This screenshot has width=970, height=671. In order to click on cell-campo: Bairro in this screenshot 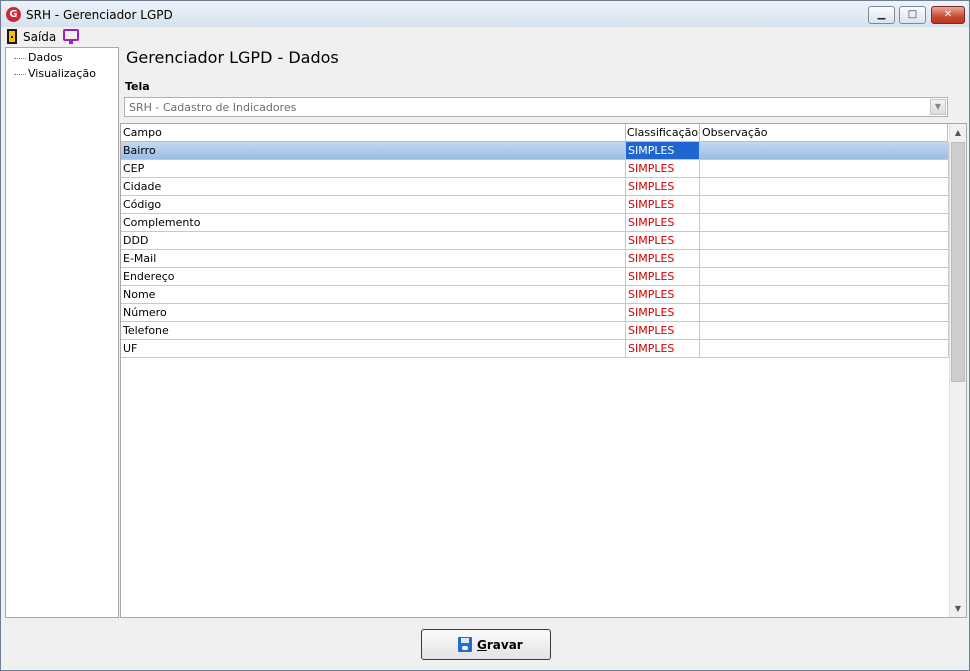, I will do `click(373, 151)`.